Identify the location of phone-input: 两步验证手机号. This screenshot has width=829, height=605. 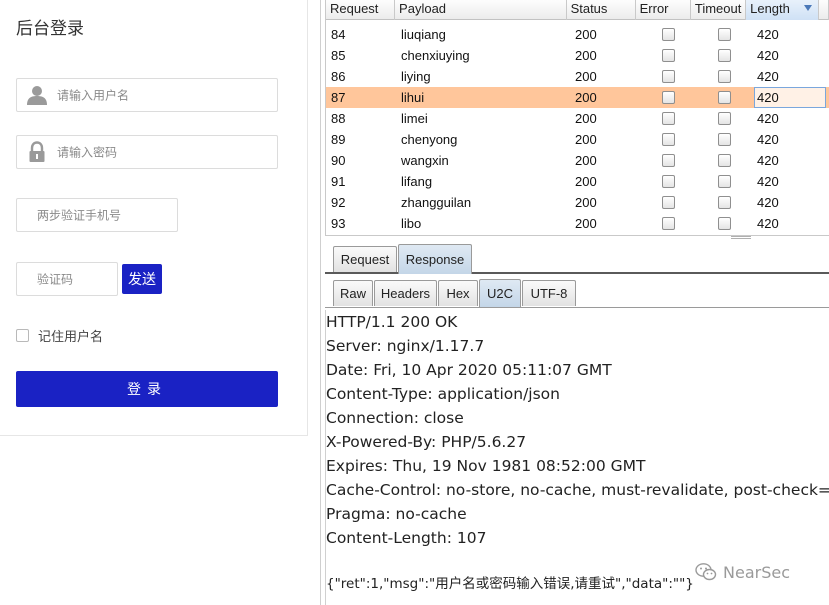
(97, 215).